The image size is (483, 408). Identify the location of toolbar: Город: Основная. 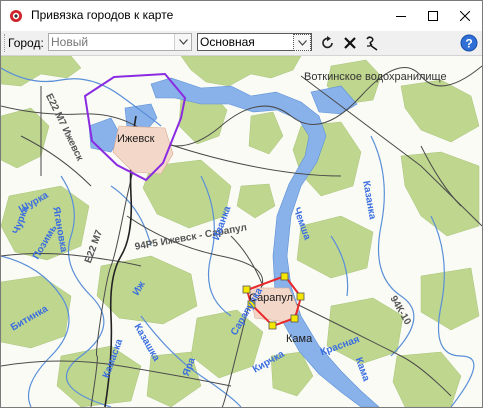
(241, 43).